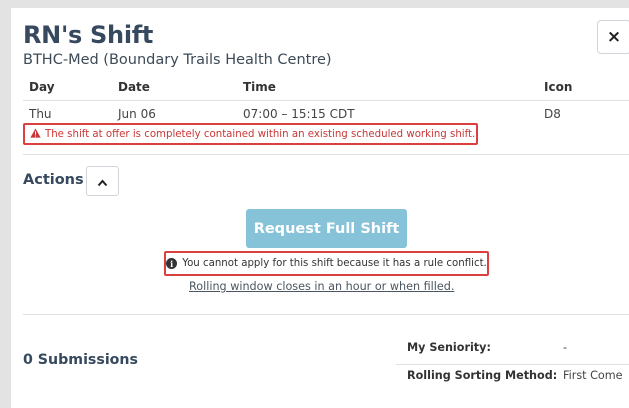 This screenshot has width=629, height=408. Describe the element at coordinates (259, 87) in the screenshot. I see `column-header-time: Time` at that location.